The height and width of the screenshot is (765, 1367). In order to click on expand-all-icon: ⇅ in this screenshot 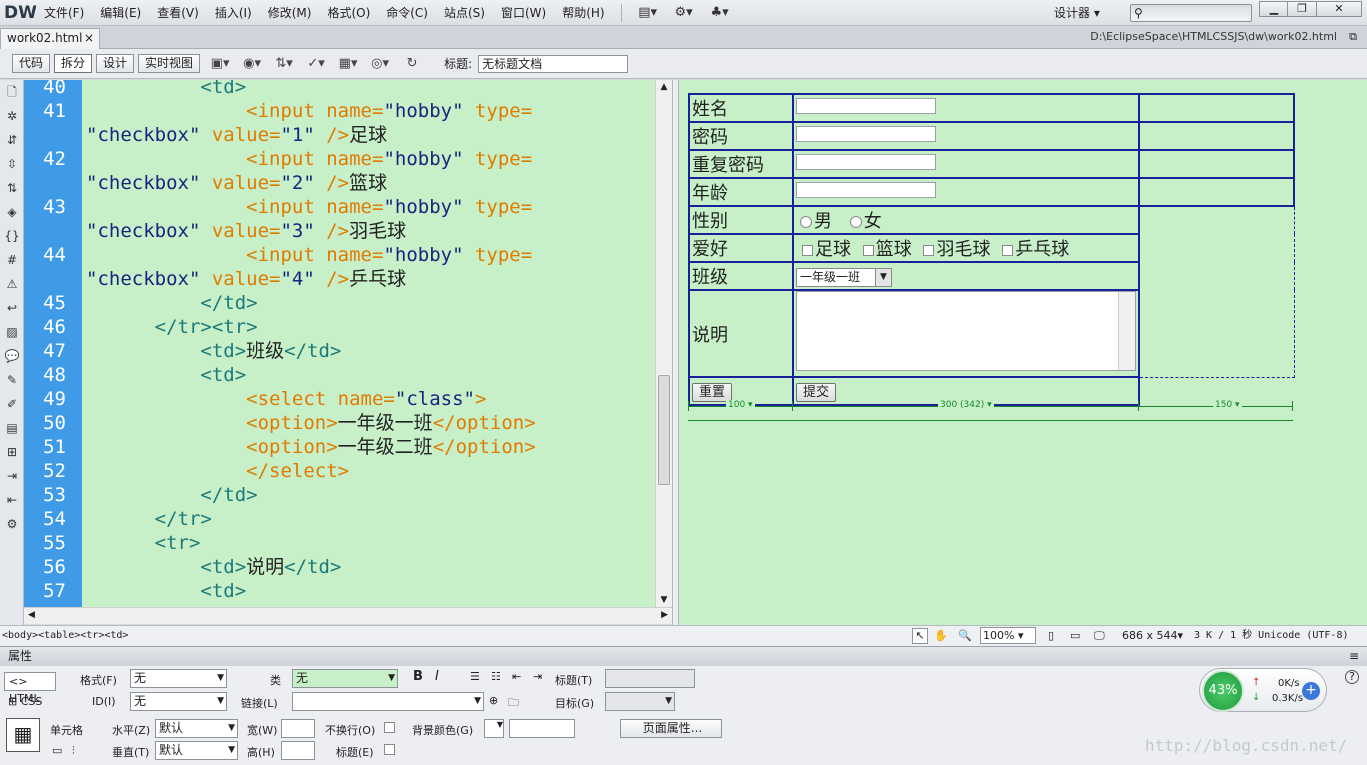, I will do `click(12, 188)`.